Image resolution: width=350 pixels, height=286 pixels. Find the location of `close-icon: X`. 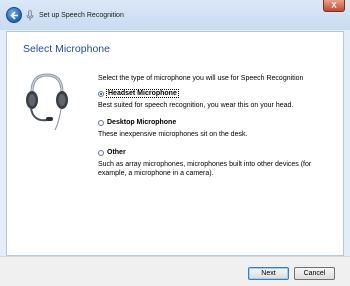

close-icon: X is located at coordinates (334, 5).